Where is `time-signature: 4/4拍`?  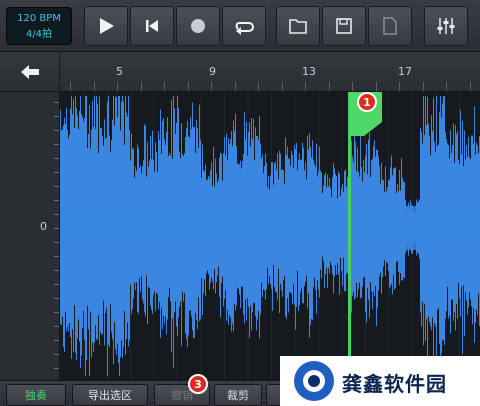
time-signature: 4/4拍 is located at coordinates (39, 34).